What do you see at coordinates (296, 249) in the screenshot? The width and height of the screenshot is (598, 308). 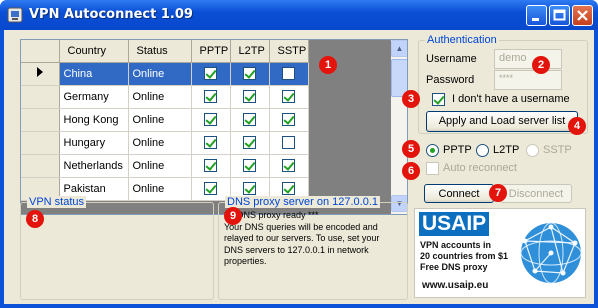 I see `dns-log-line: DNS servers to 127.0.0.1 in network` at bounding box center [296, 249].